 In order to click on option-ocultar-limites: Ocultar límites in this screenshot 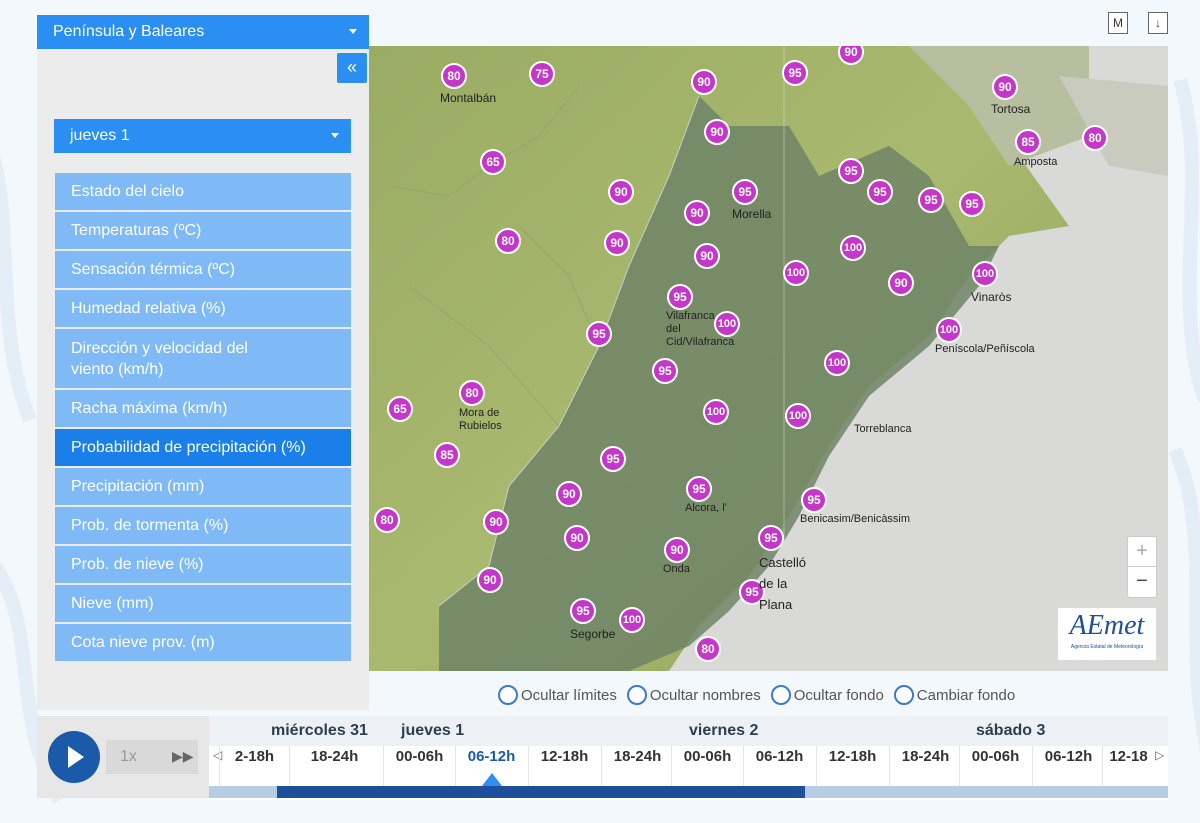, I will do `click(557, 695)`.